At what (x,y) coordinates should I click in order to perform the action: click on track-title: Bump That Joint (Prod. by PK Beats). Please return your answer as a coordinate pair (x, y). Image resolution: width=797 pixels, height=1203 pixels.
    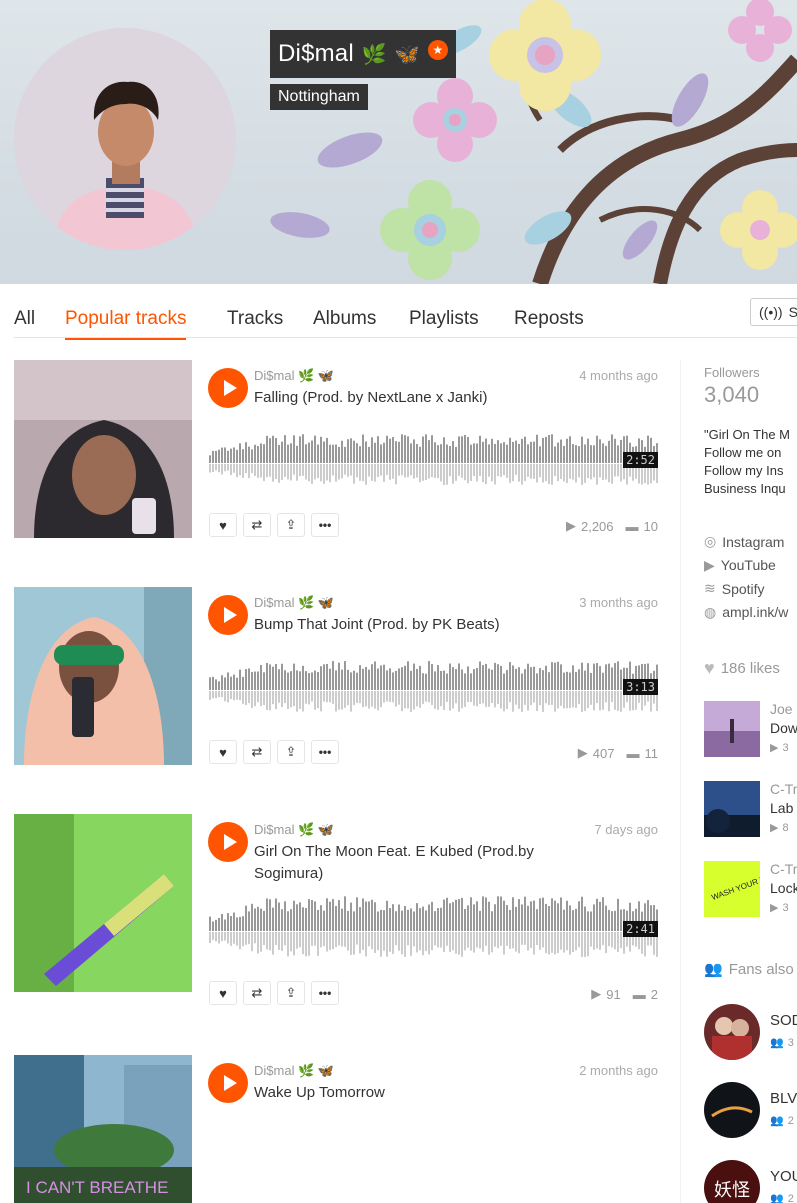
    Looking at the image, I should click on (404, 625).